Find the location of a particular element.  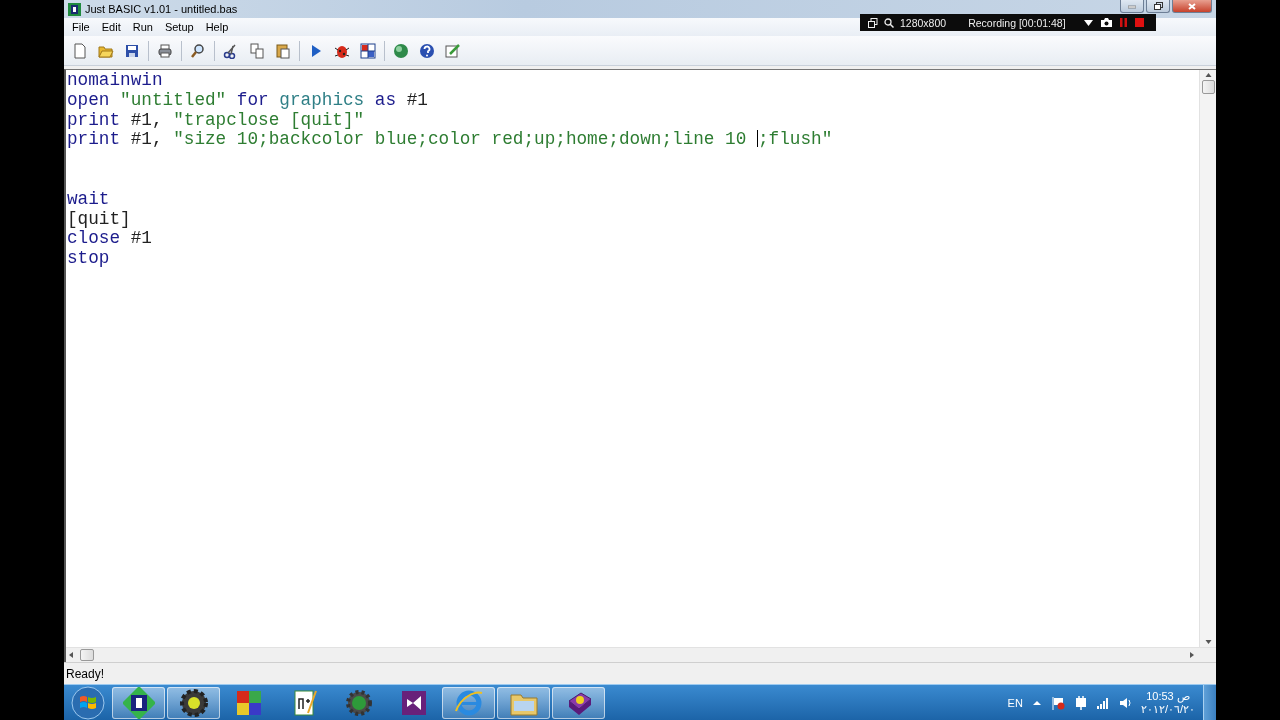

paste-icon is located at coordinates (283, 50).